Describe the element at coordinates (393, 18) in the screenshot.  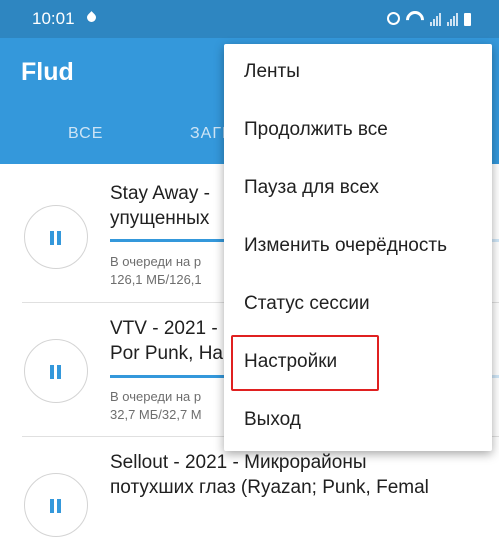
I see `alarm-icon` at that location.